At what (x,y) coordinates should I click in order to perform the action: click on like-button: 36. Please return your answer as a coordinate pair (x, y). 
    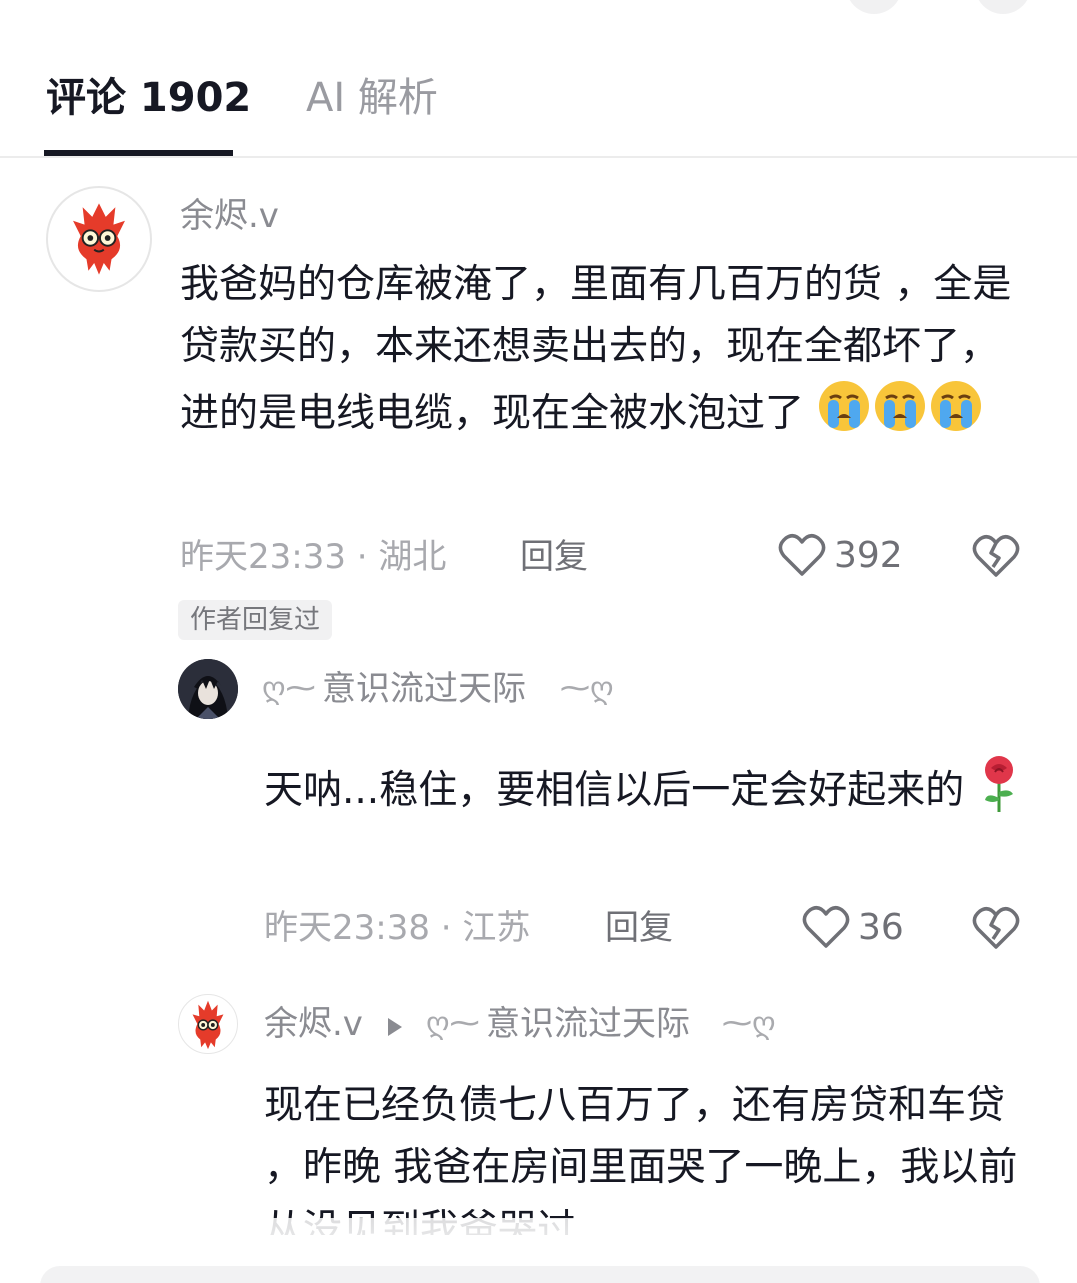
    Looking at the image, I should click on (853, 927).